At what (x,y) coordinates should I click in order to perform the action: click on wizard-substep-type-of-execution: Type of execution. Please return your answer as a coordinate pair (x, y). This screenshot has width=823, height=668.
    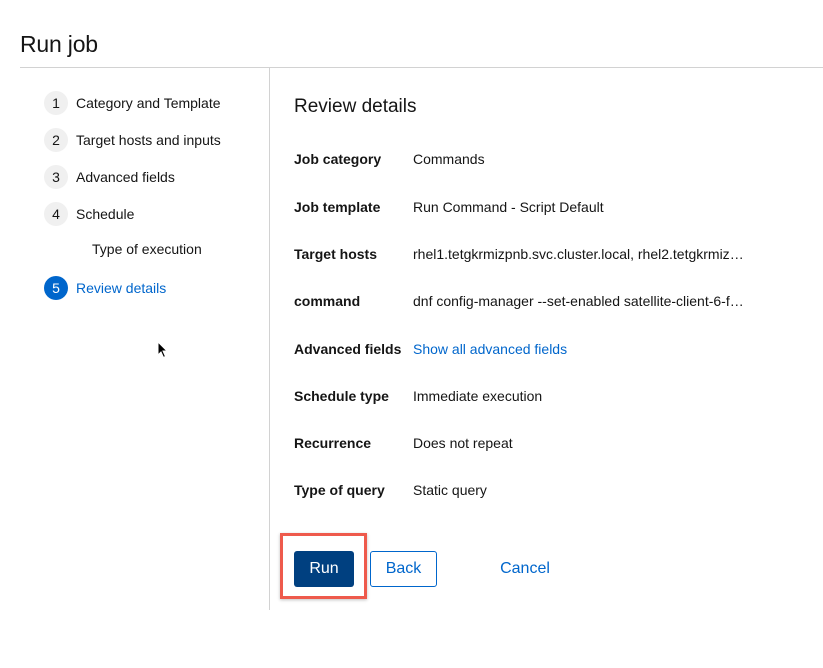
    Looking at the image, I should click on (147, 249).